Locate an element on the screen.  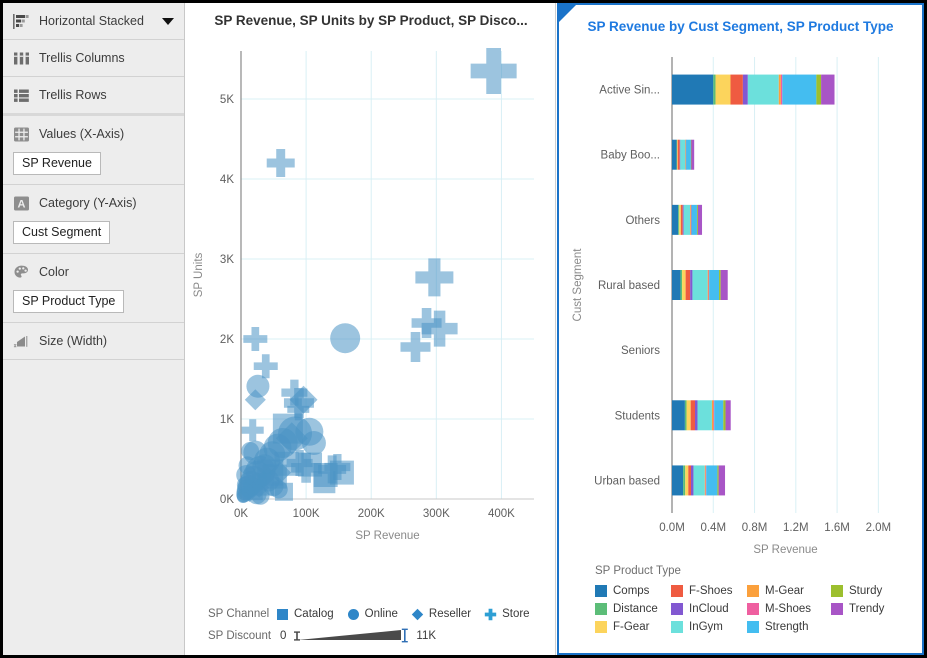
discount-max-value: 11K is located at coordinates (426, 636).